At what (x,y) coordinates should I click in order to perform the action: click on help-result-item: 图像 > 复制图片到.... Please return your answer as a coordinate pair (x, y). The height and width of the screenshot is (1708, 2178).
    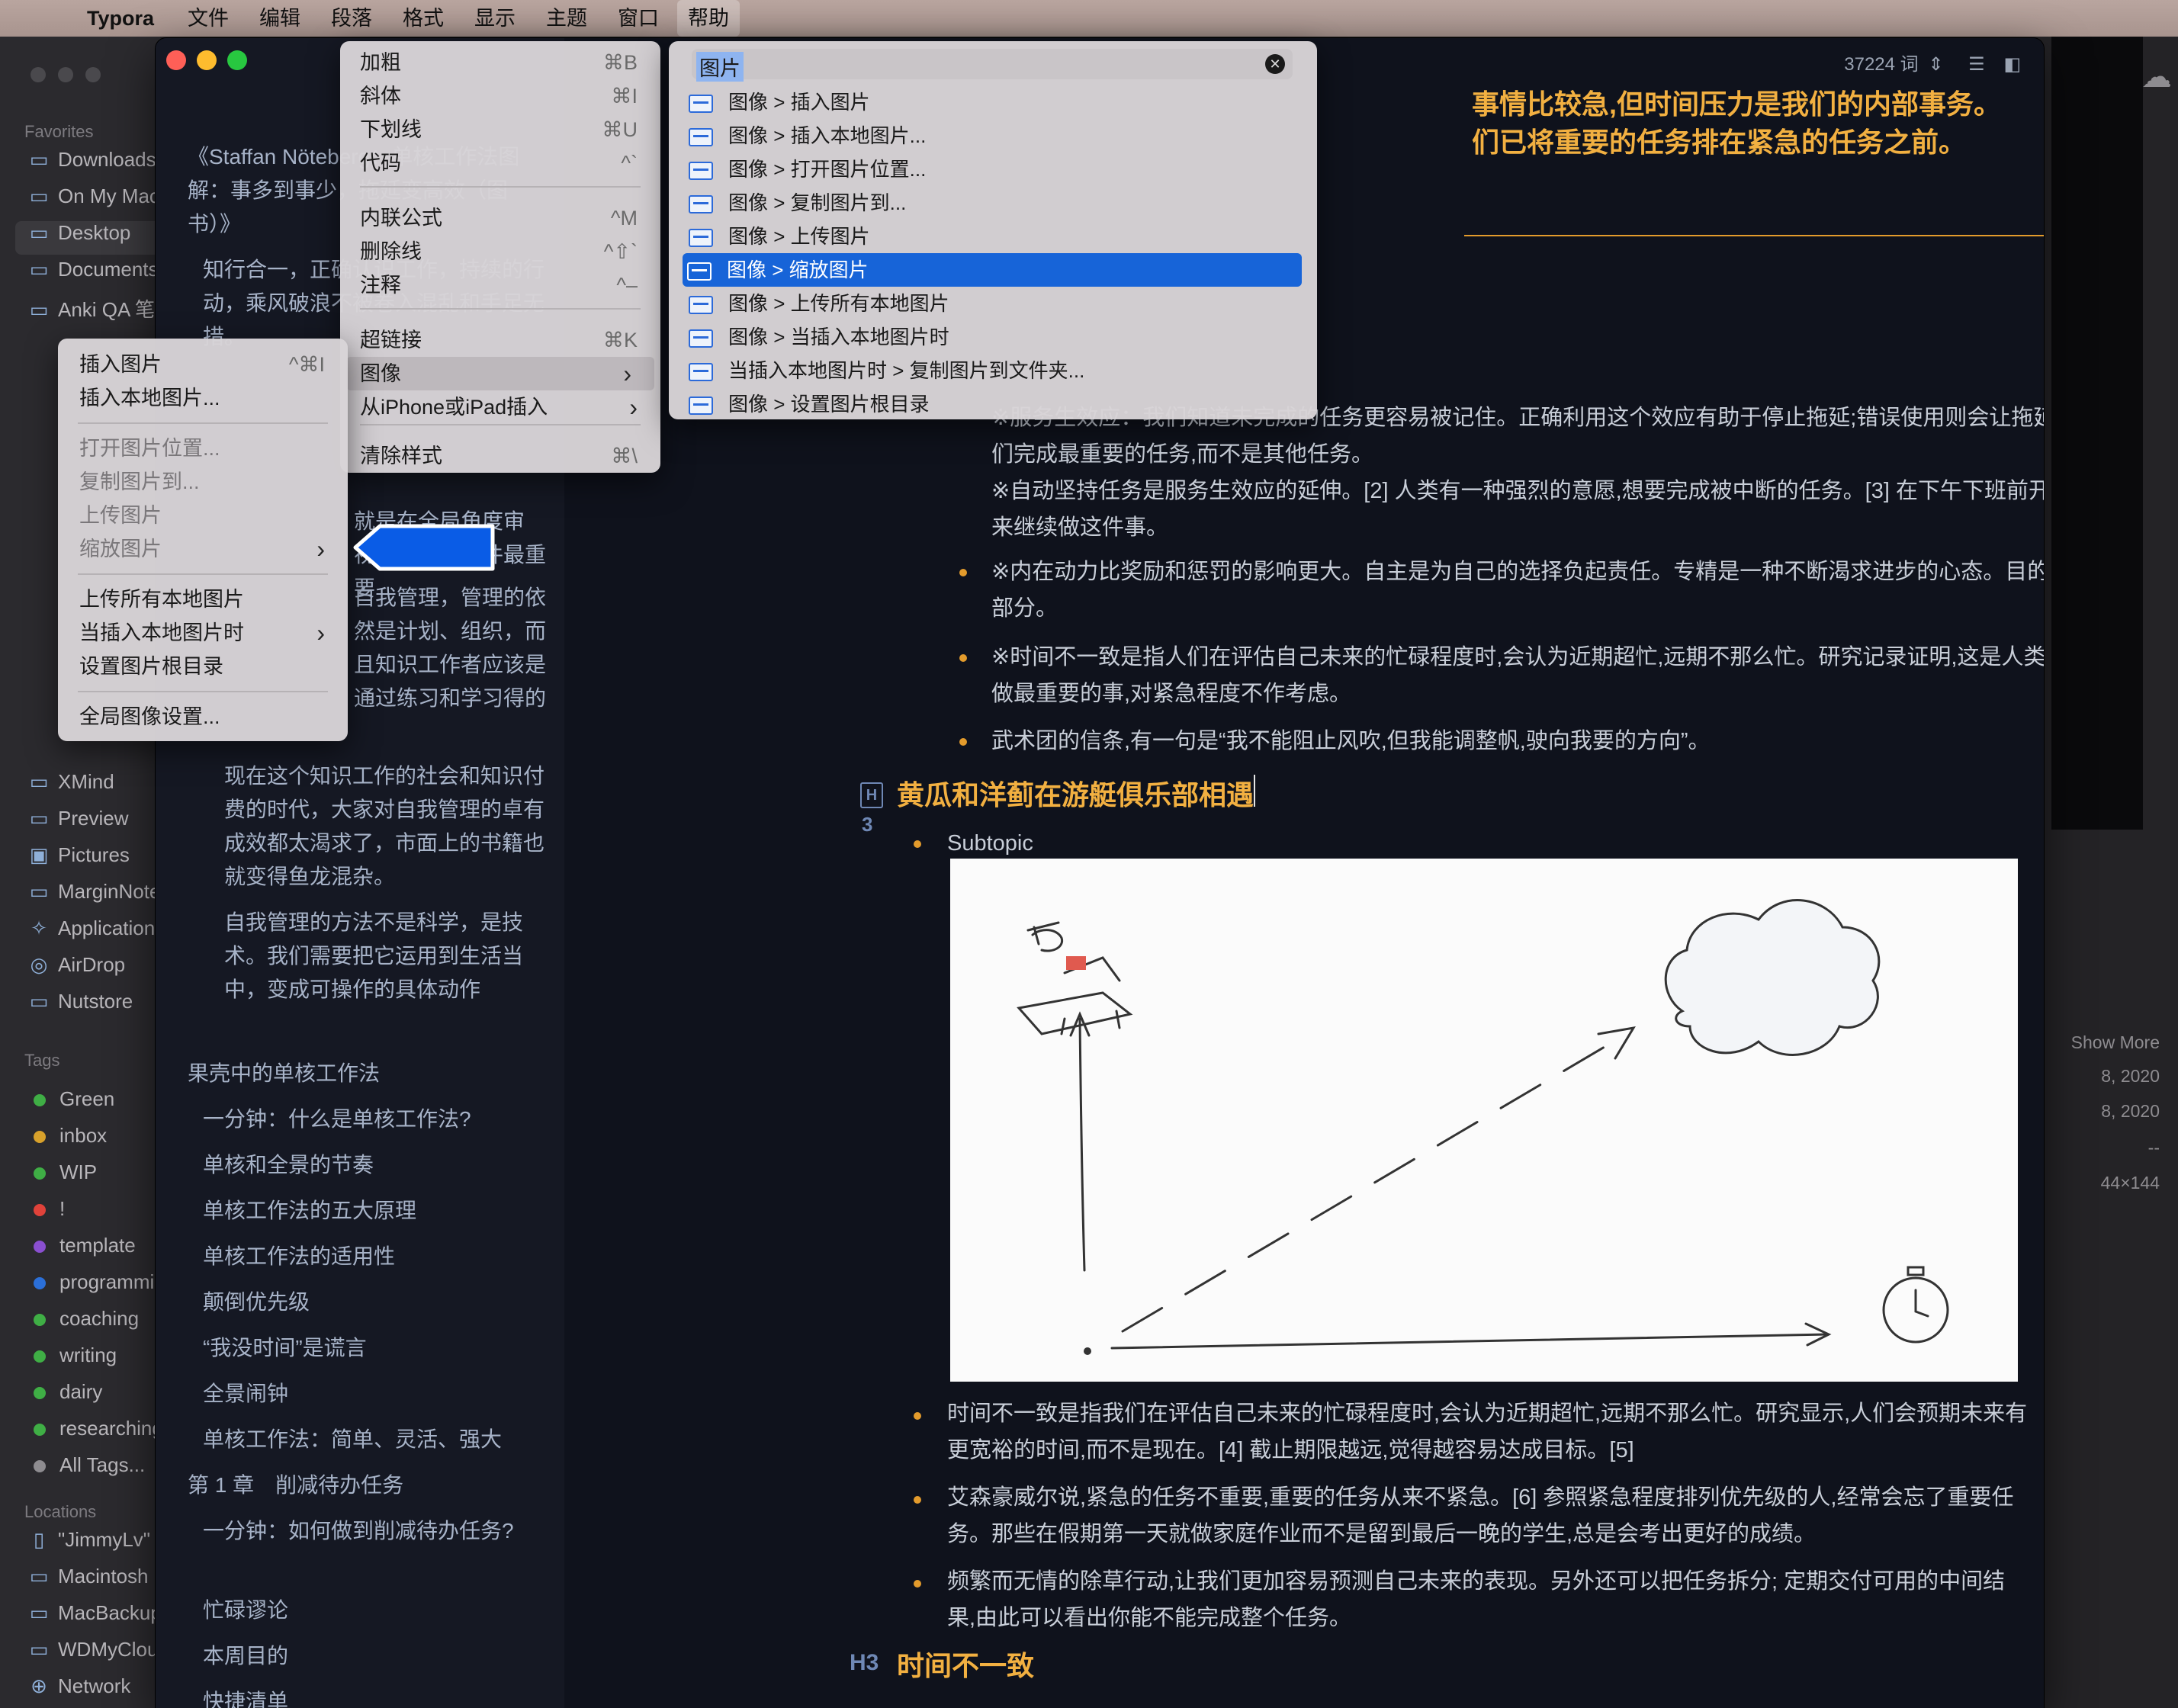
    Looking at the image, I should click on (993, 203).